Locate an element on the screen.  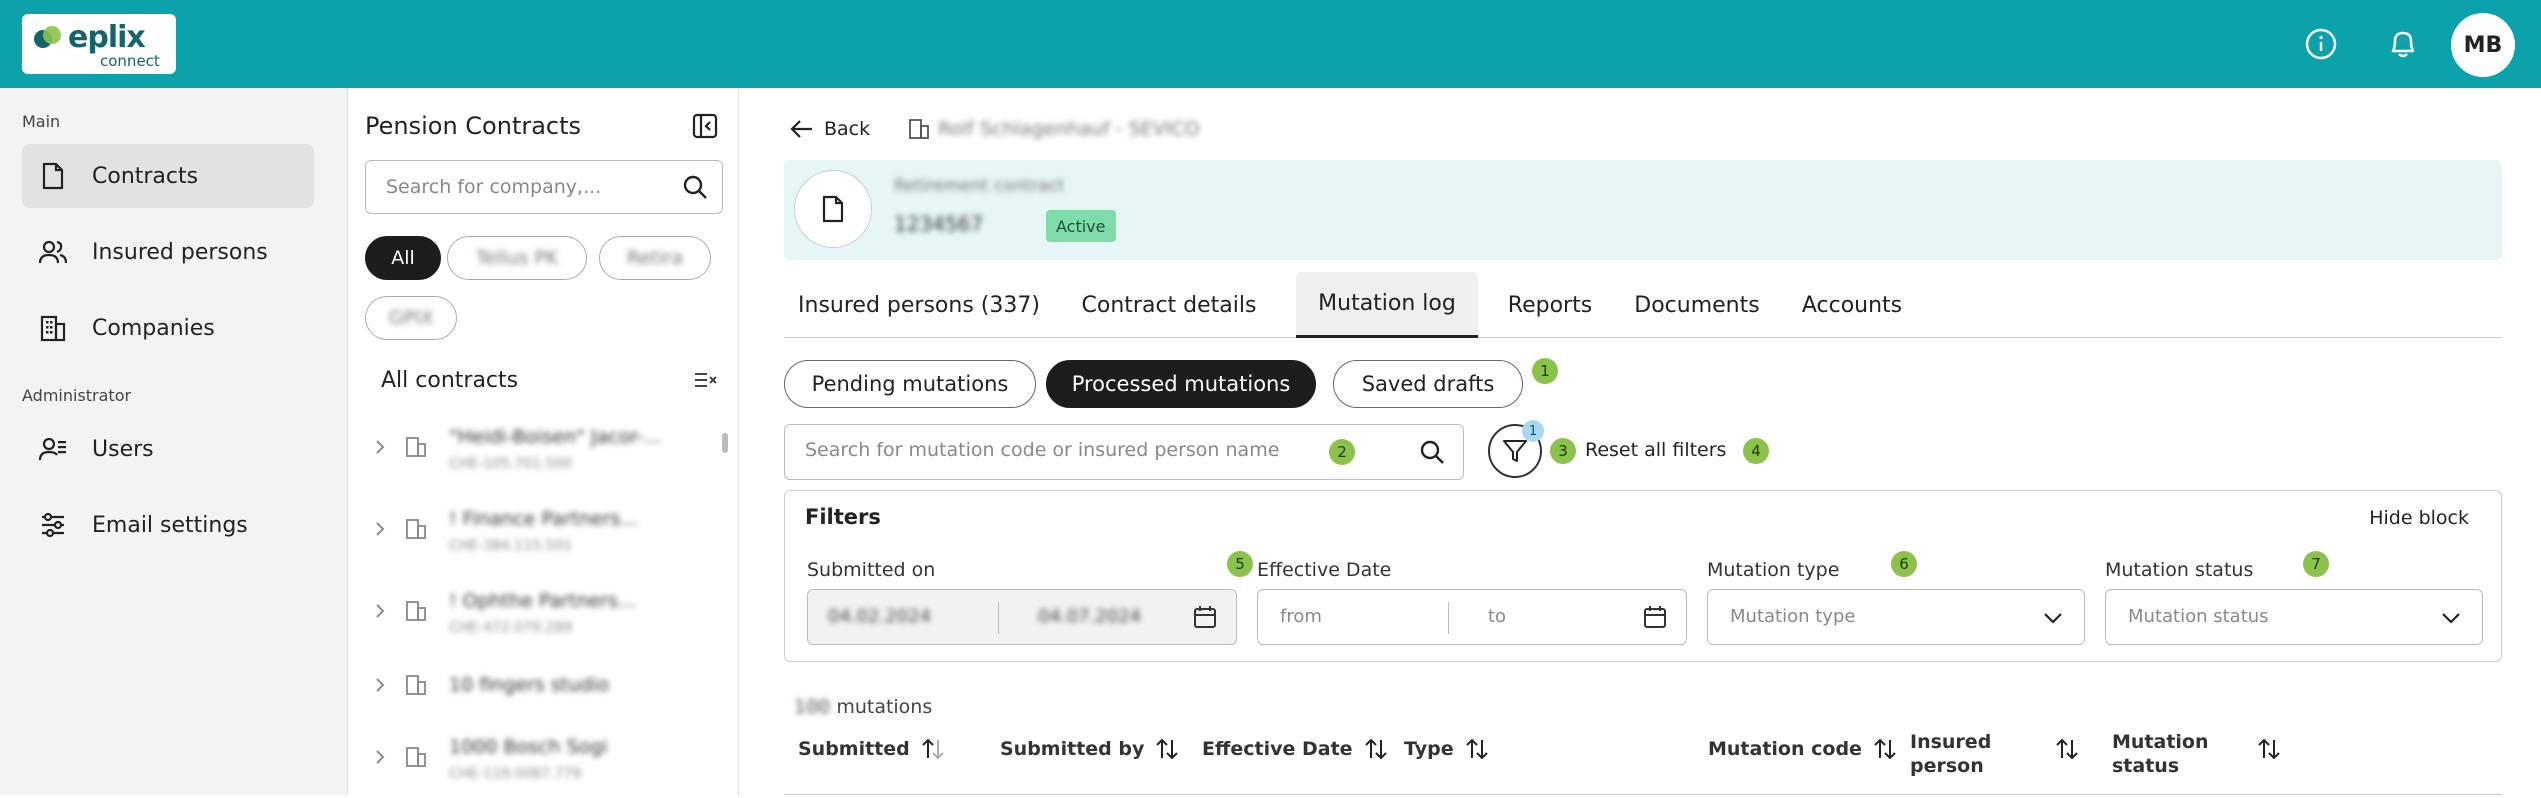
logo-mark-icon is located at coordinates (47, 37).